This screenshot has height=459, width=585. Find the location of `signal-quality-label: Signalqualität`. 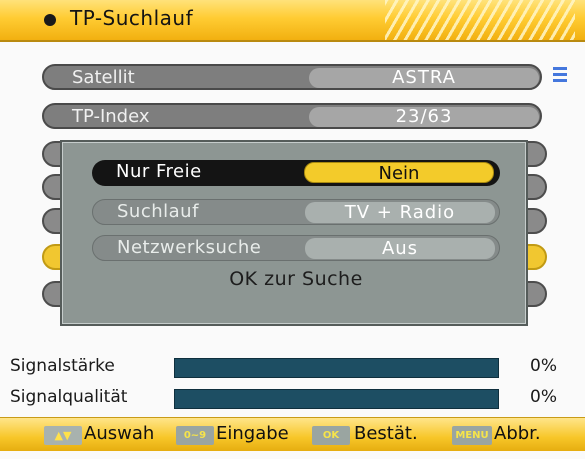

signal-quality-label: Signalqualität is located at coordinates (69, 397).